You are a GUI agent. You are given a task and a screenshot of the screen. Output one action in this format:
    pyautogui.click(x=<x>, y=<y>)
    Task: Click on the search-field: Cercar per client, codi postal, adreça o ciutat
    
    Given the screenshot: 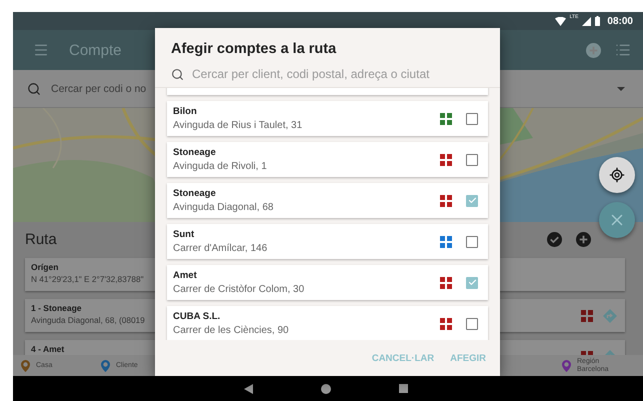 What is the action you would take?
    pyautogui.click(x=338, y=74)
    